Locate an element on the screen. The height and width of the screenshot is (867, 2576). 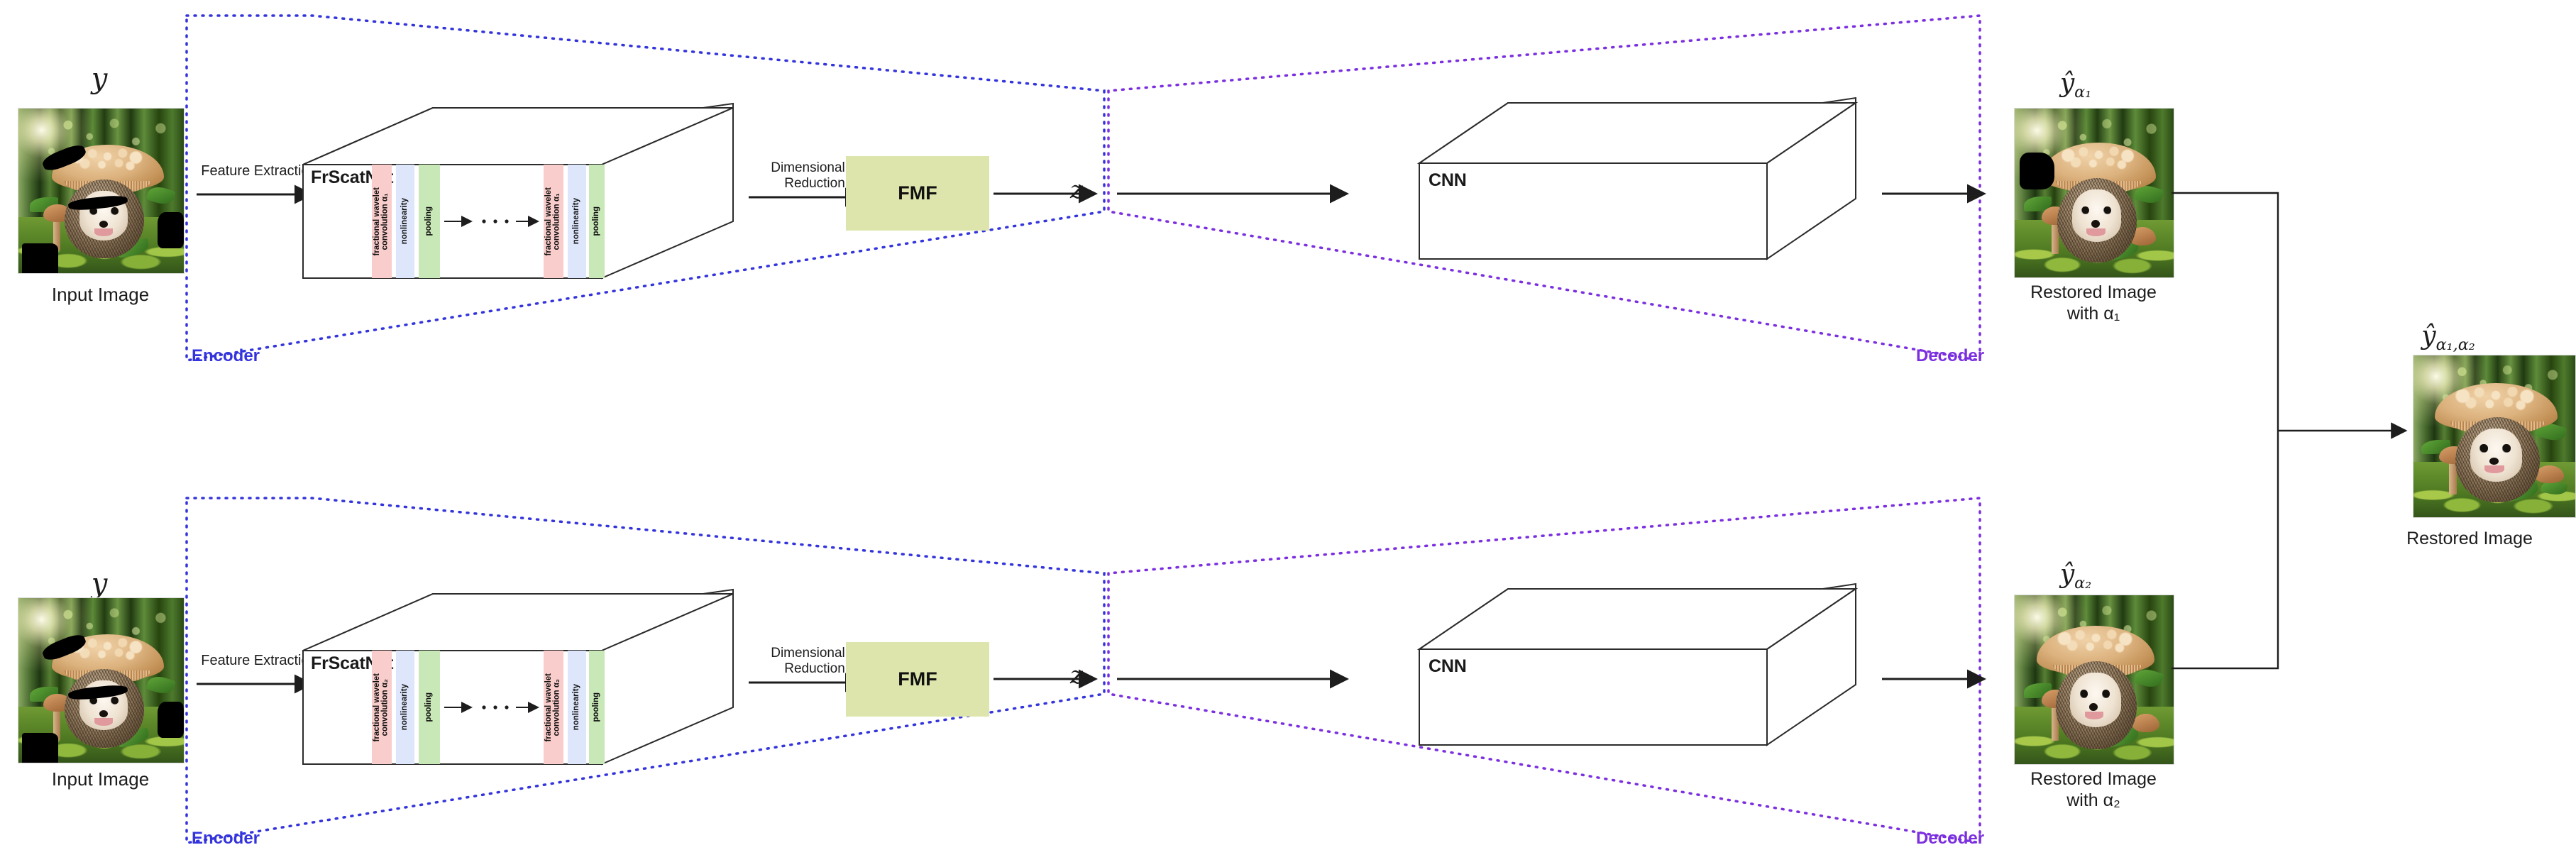
input-symbol-top: y is located at coordinates (99, 79).